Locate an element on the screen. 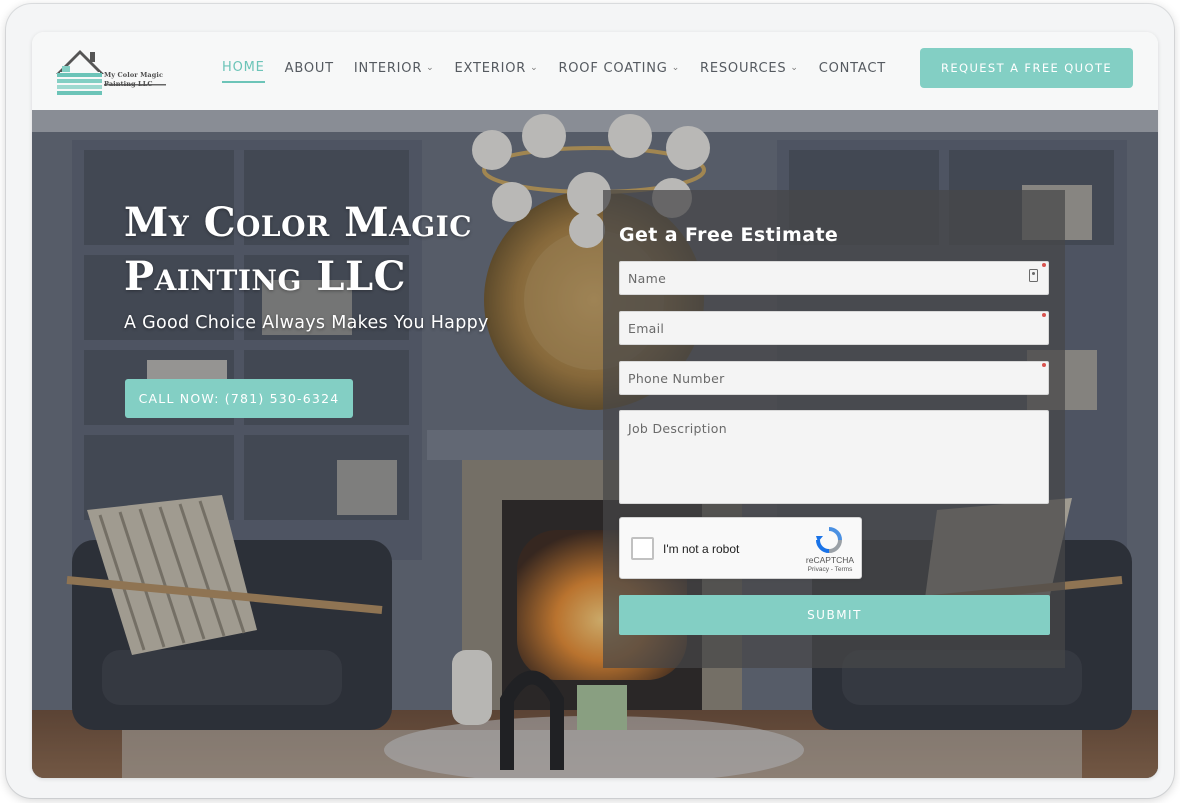 Image resolution: width=1180 pixels, height=803 pixels. nav-label: RESOURCES is located at coordinates (743, 68).